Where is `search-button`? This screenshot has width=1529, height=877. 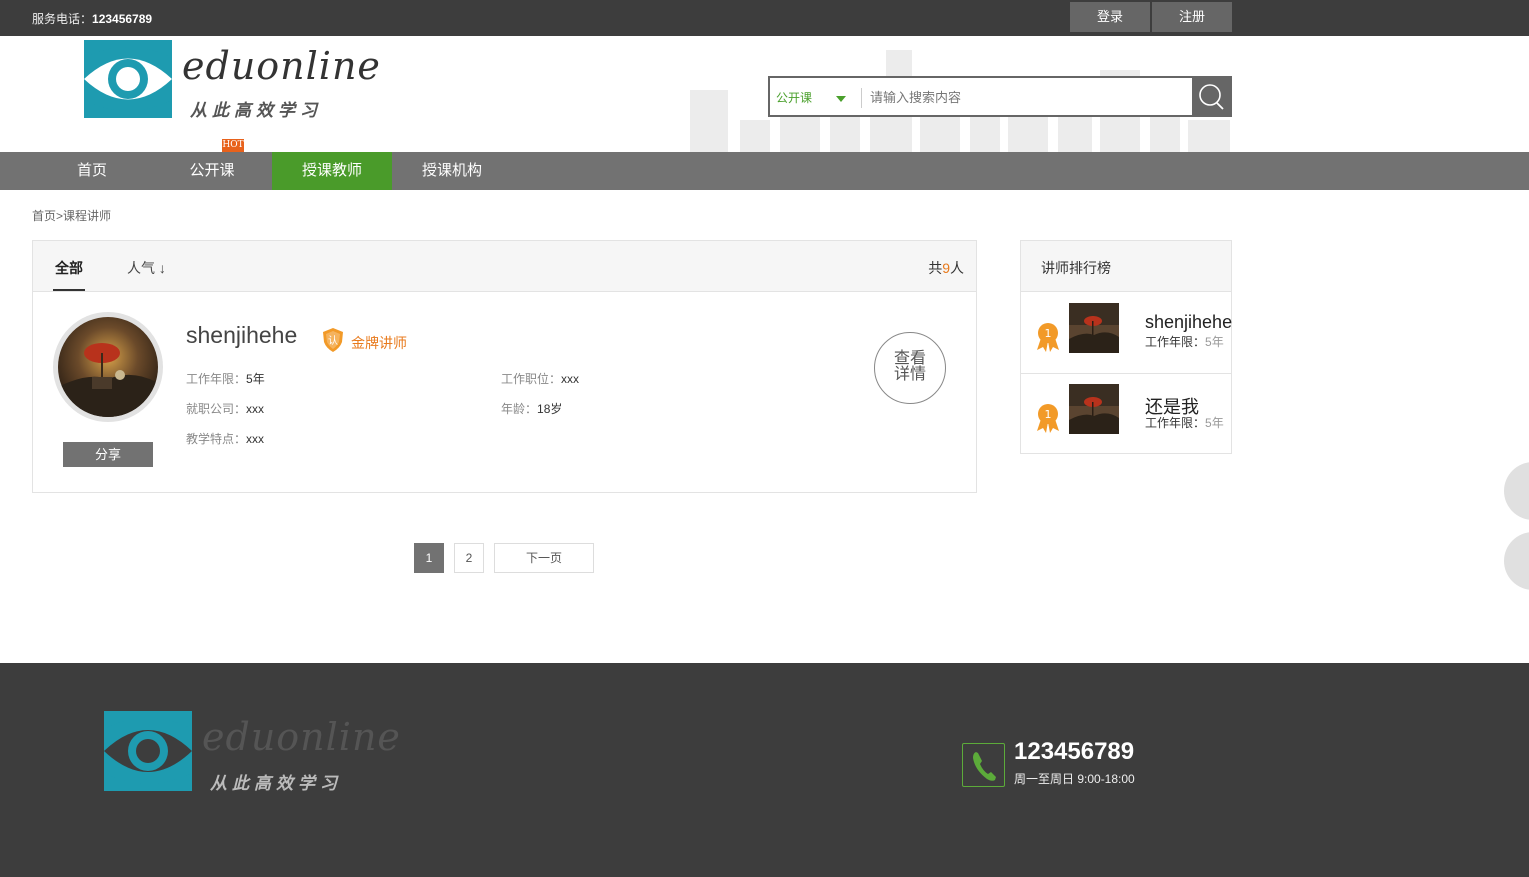
search-button is located at coordinates (1212, 96).